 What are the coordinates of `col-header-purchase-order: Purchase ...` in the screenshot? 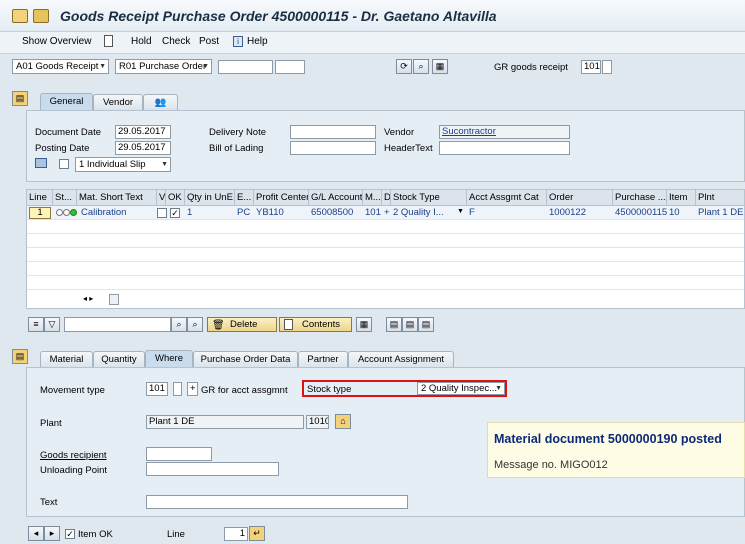 It's located at (640, 198).